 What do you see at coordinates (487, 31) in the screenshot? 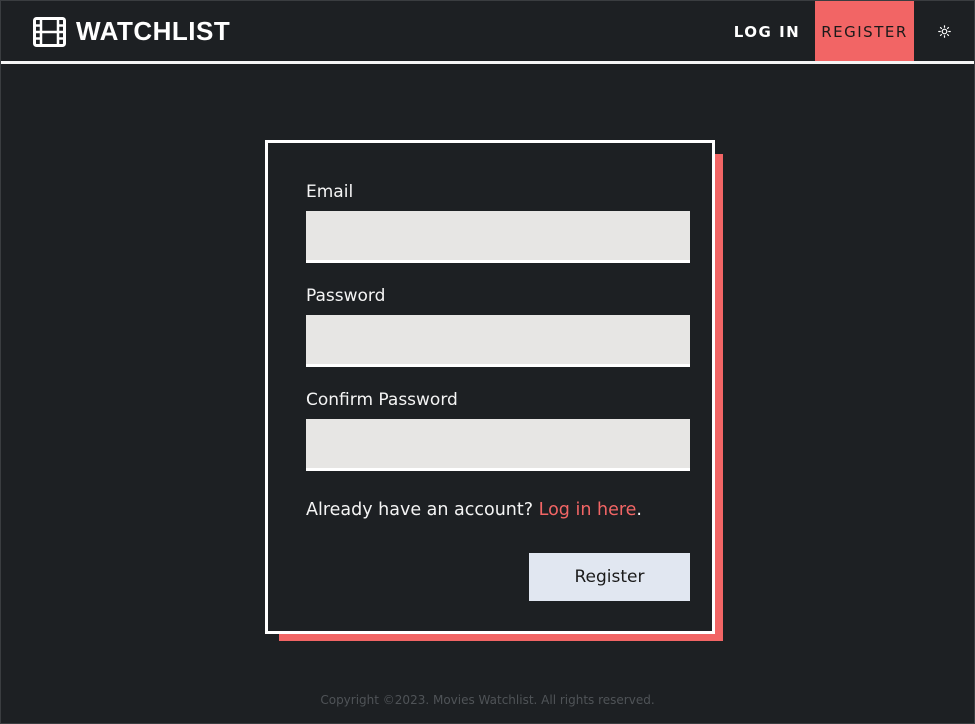
I see `site-header: WATCHLIST LOG IN REGISTER` at bounding box center [487, 31].